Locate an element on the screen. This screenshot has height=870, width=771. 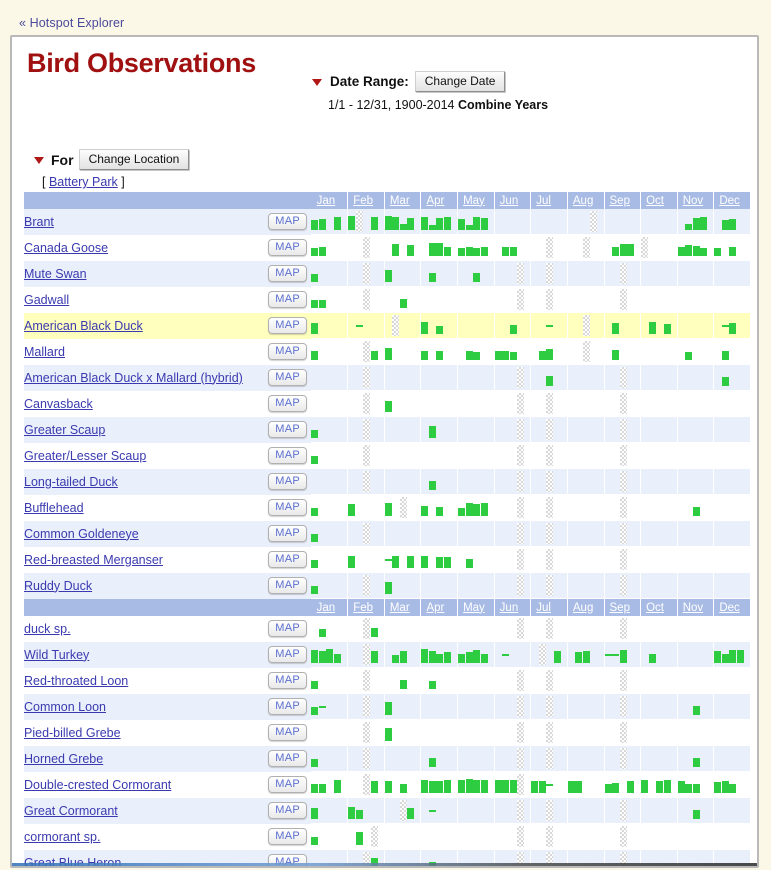
species-link: Common Loon is located at coordinates (65, 707).